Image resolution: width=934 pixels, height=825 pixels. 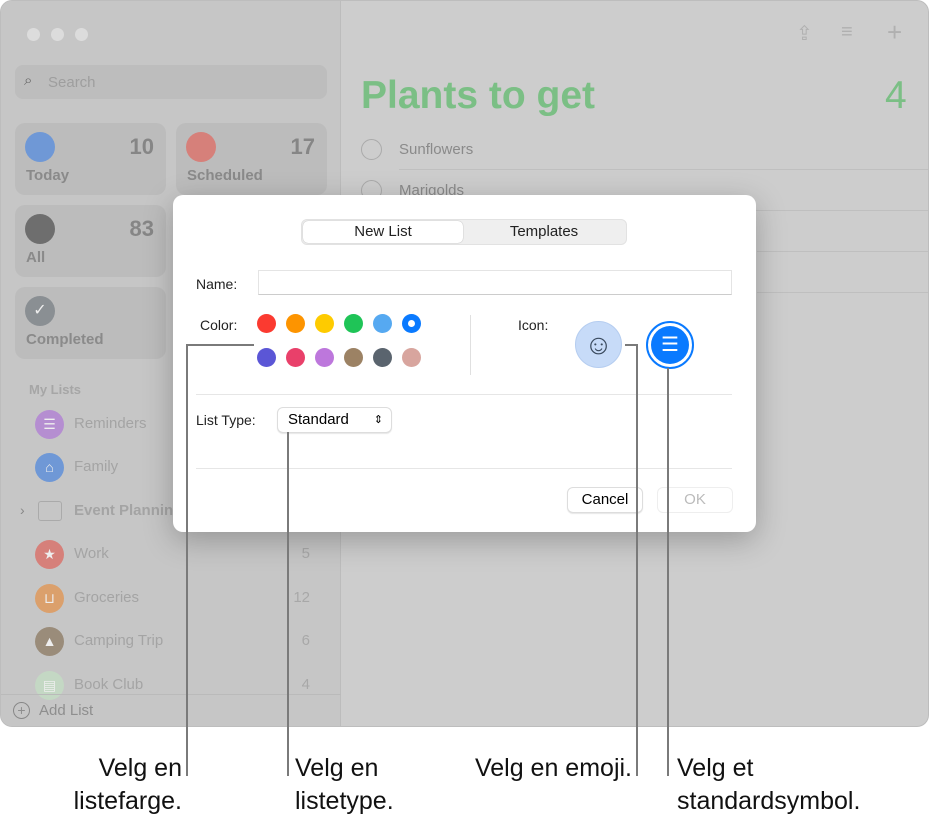 What do you see at coordinates (251, 159) in the screenshot?
I see `smart-list-scheduled: 17 Scheduled` at bounding box center [251, 159].